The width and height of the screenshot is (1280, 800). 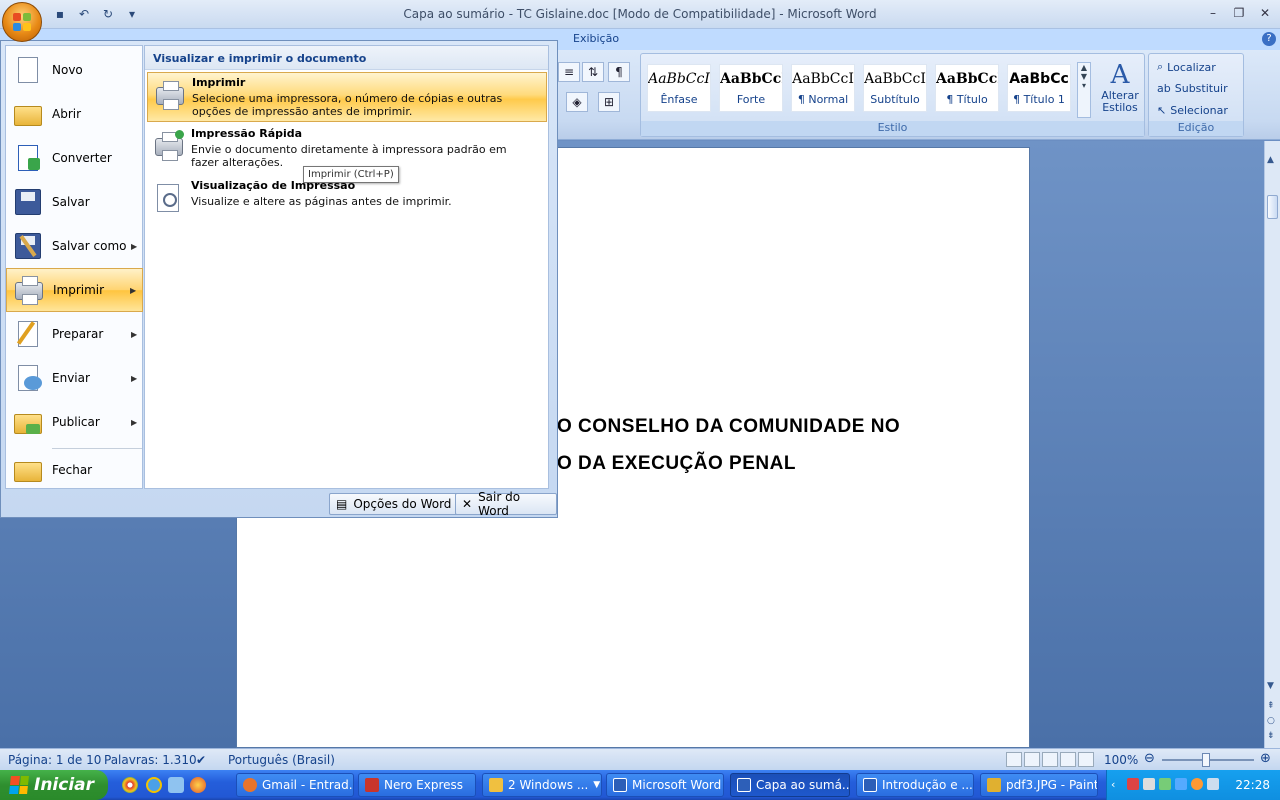 I want to click on style-titulo: AaBbCcI ¶ Título, so click(x=967, y=88).